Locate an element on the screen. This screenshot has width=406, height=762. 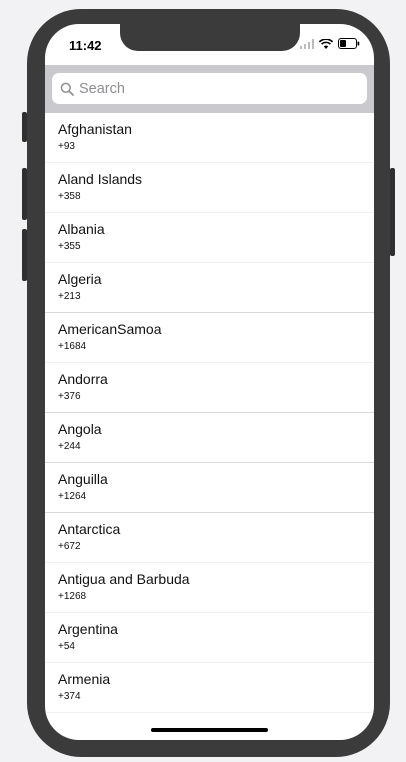
search-bar is located at coordinates (209, 89).